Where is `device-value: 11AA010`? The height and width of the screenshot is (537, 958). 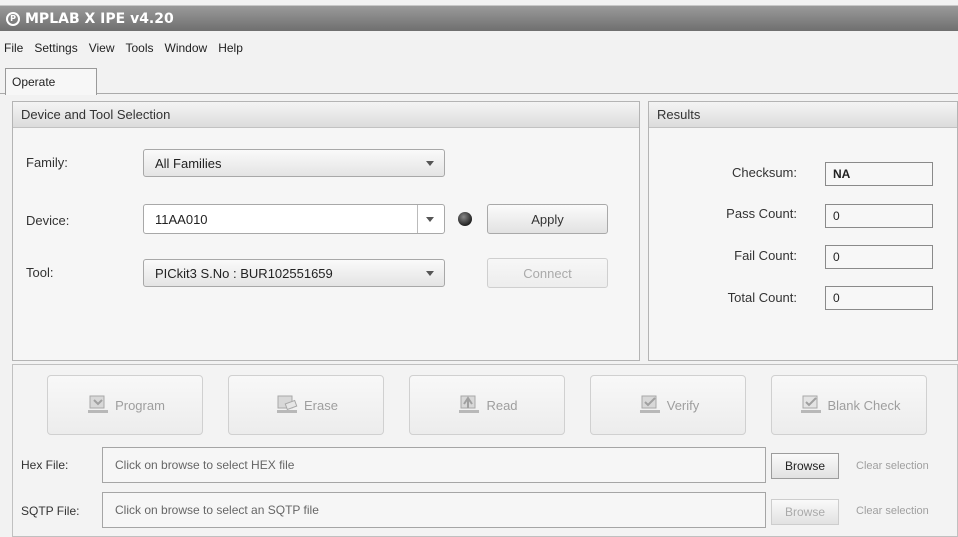 device-value: 11AA010 is located at coordinates (181, 219).